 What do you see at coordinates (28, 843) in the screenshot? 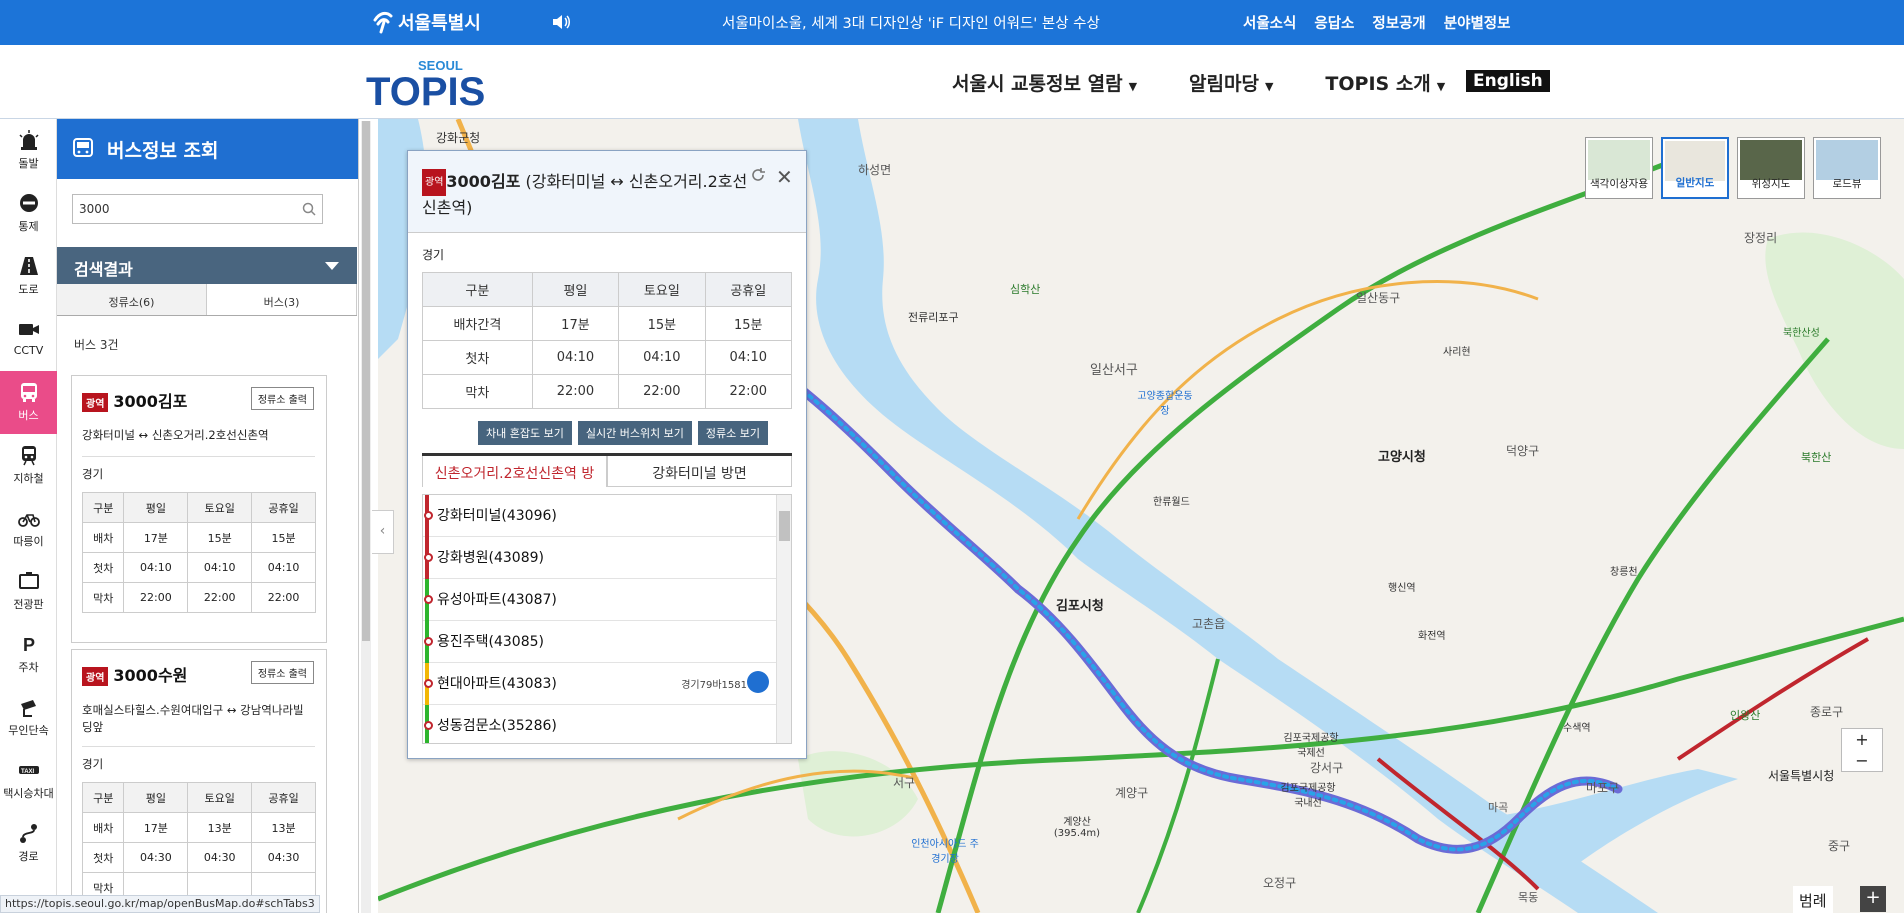
I see `menu-route: 경로` at bounding box center [28, 843].